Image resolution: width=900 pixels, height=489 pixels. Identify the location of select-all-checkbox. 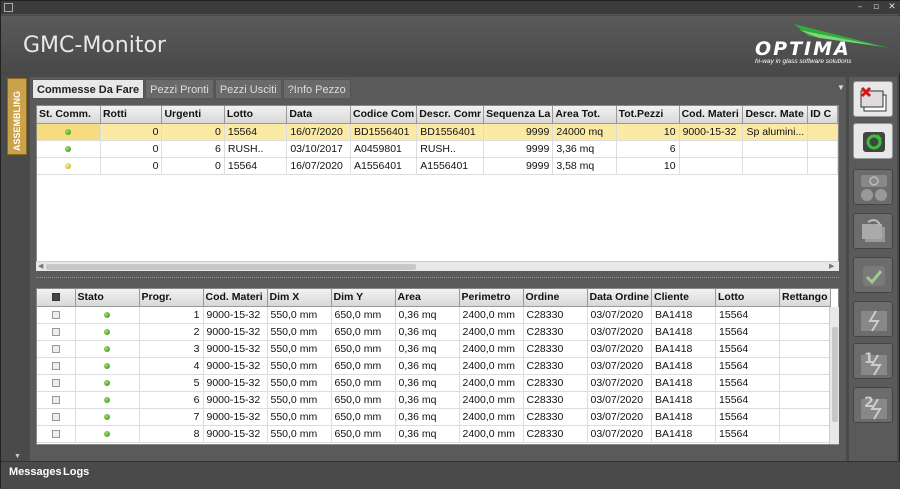
(55, 297).